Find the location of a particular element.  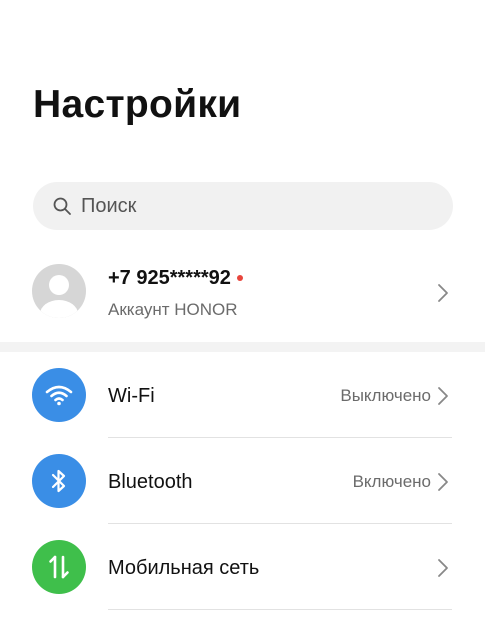

page-title: Настройки is located at coordinates (137, 104).